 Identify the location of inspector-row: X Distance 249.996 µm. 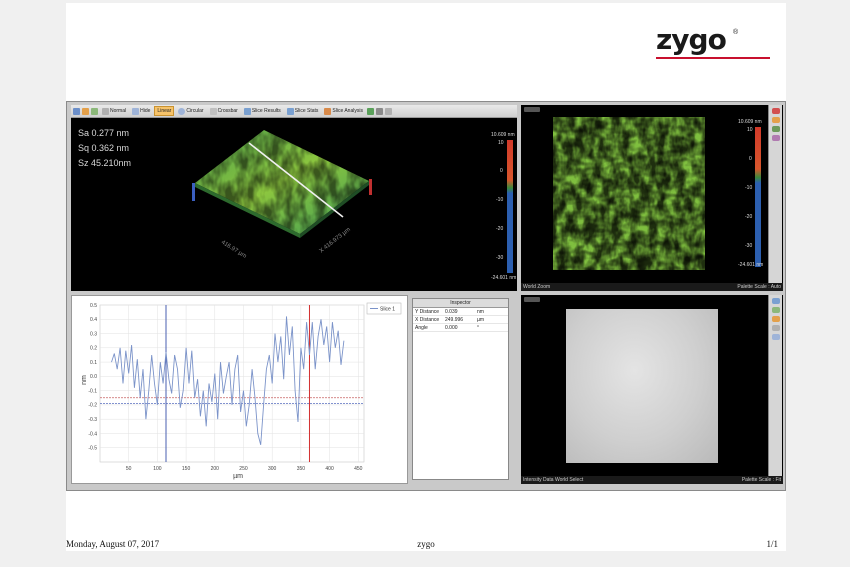
(460, 320).